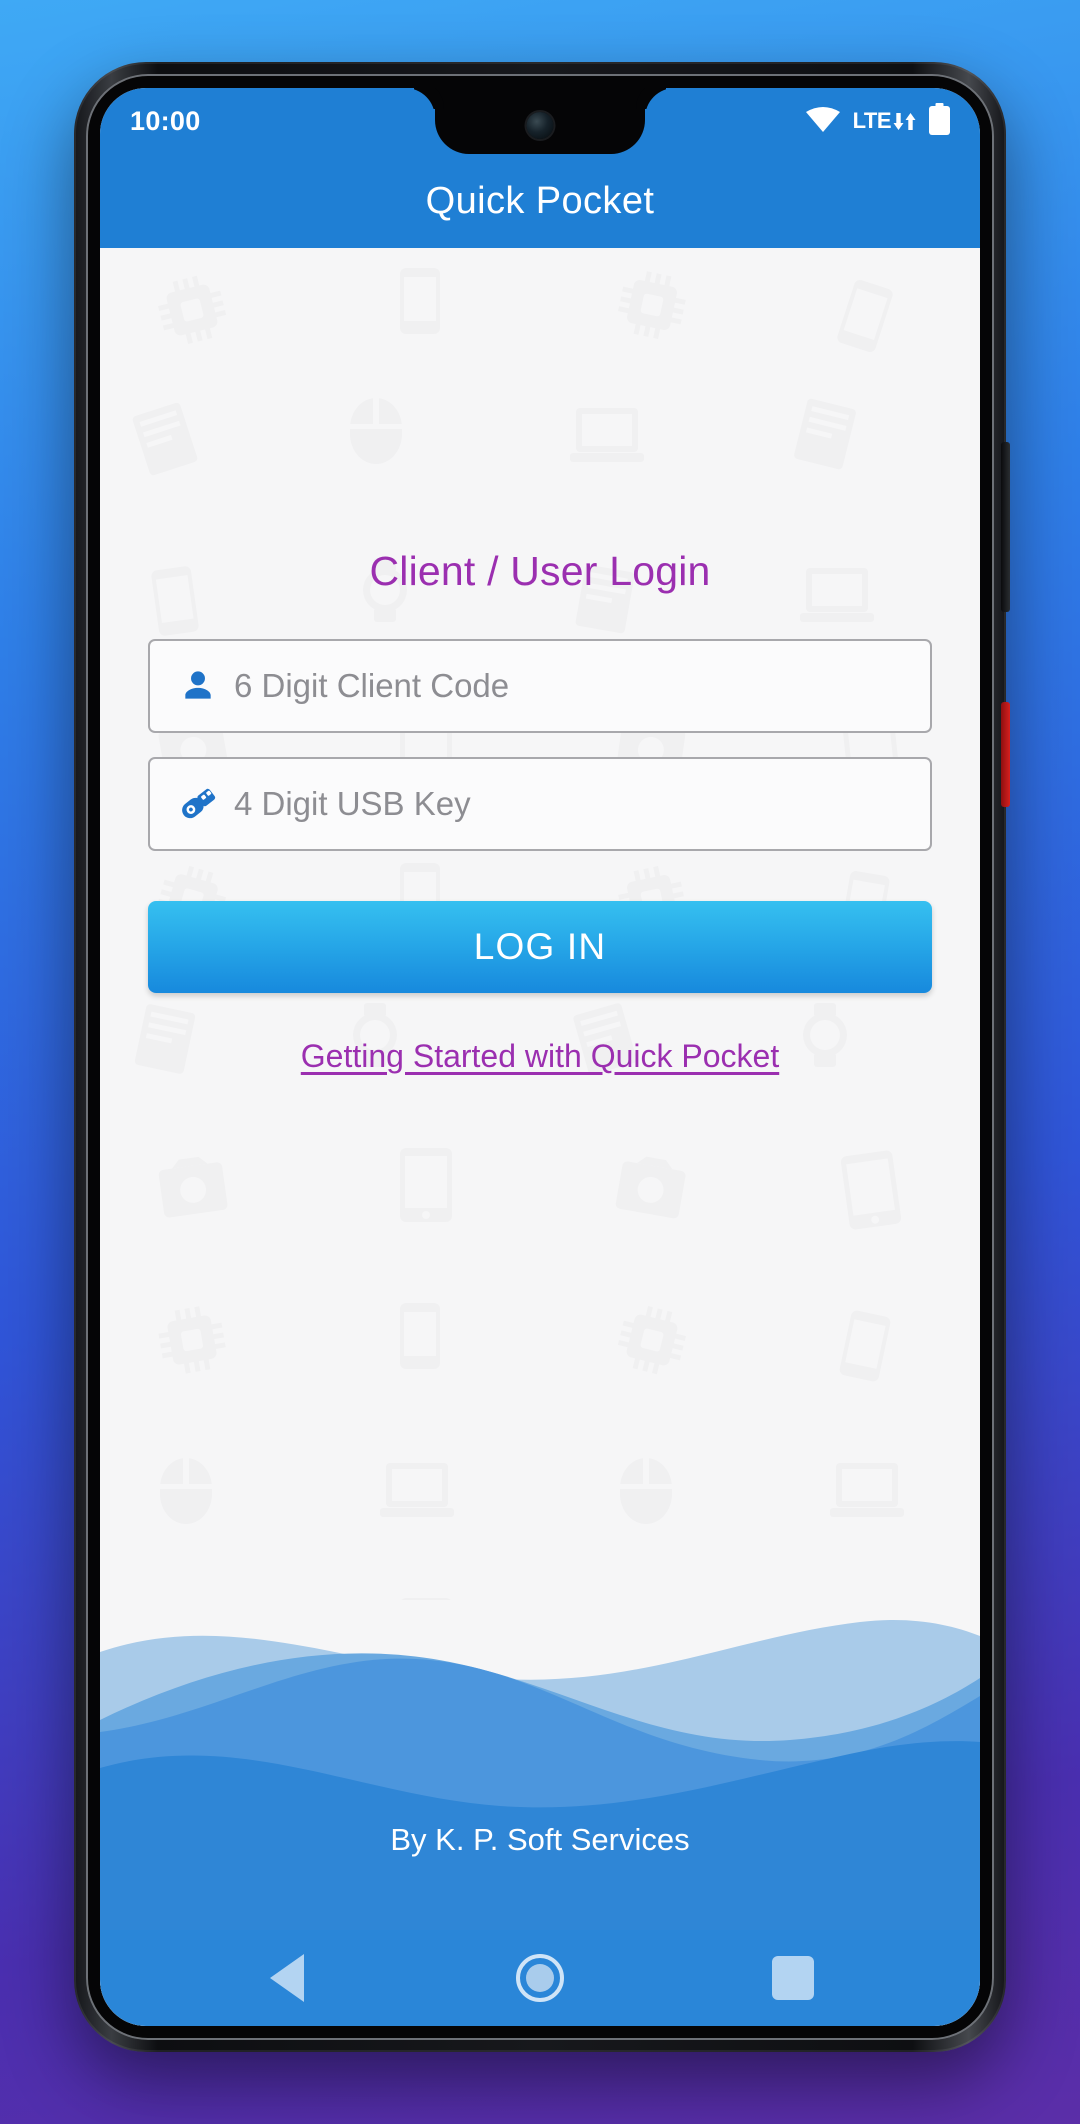  I want to click on nav-recents-button, so click(793, 1978).